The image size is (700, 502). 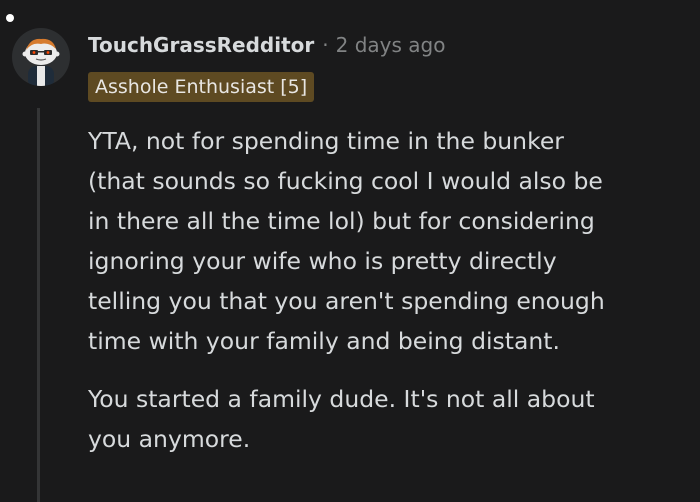 I want to click on thread-collapse-line, so click(x=38, y=305).